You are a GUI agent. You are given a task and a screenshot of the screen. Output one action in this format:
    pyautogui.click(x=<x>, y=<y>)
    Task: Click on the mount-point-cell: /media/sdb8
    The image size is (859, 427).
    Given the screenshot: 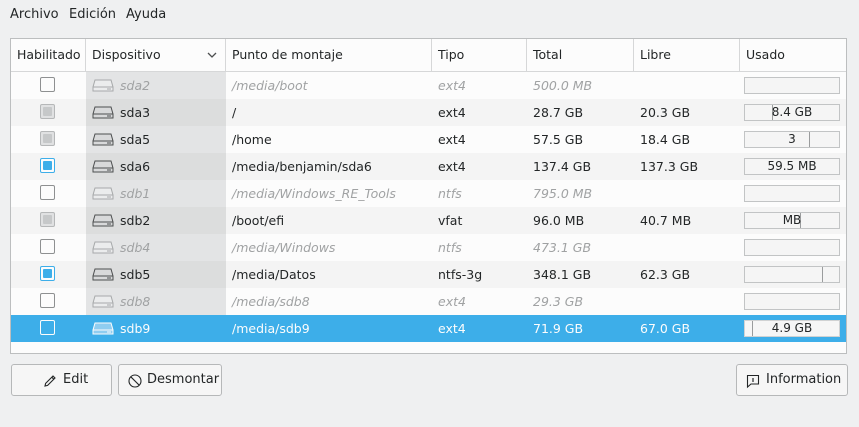 What is the action you would take?
    pyautogui.click(x=271, y=301)
    